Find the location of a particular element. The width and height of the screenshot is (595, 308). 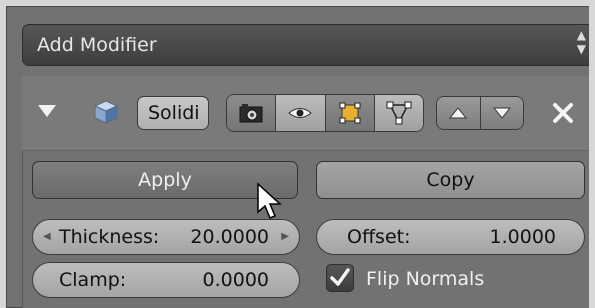

move-buttons is located at coordinates (480, 113).